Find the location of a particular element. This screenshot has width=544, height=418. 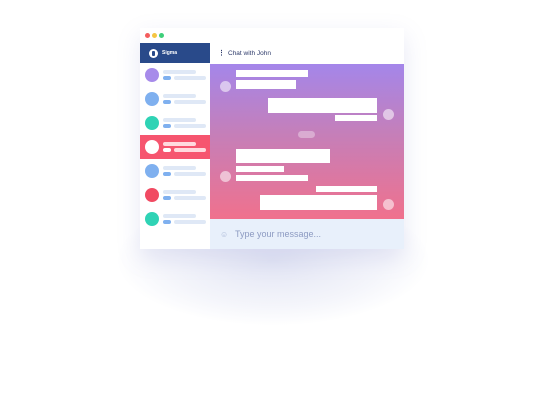

maximize-window-dot is located at coordinates (161, 35).